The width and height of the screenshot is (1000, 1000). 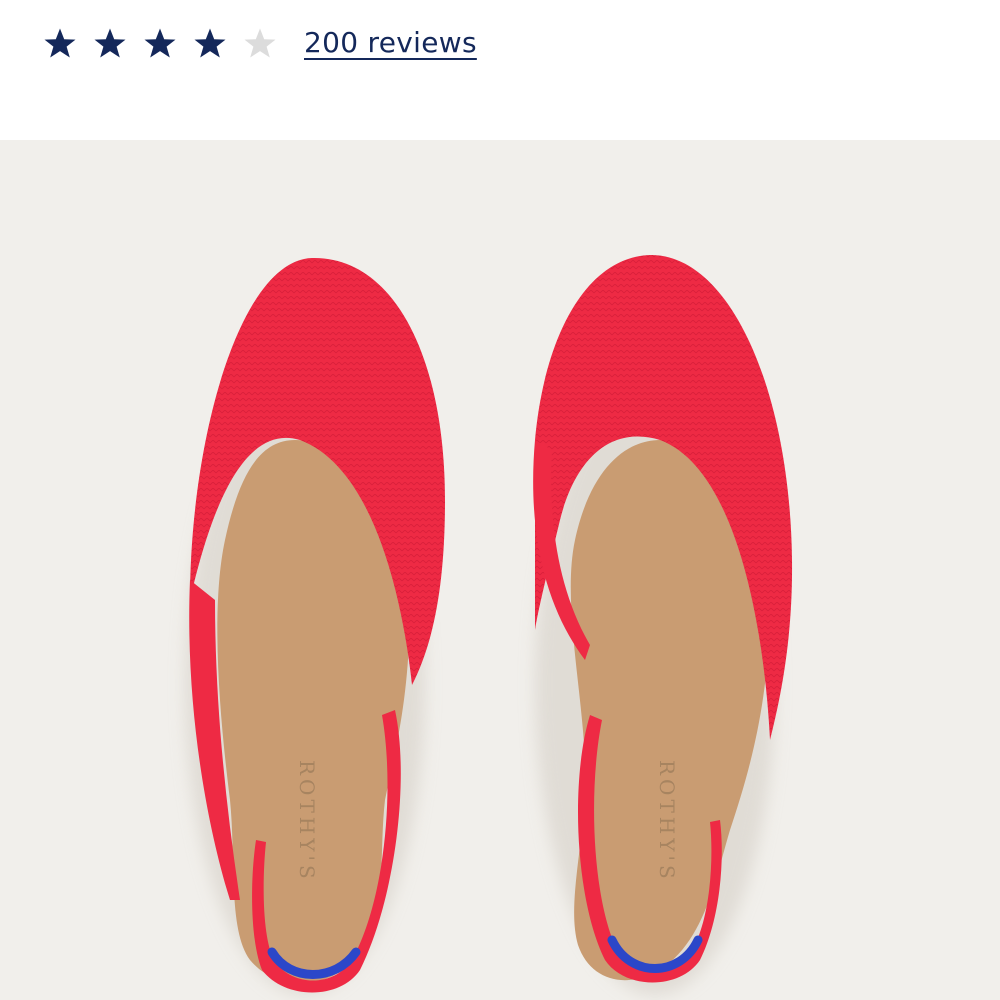 I want to click on reviews-link: 200 reviews, so click(x=390, y=42).